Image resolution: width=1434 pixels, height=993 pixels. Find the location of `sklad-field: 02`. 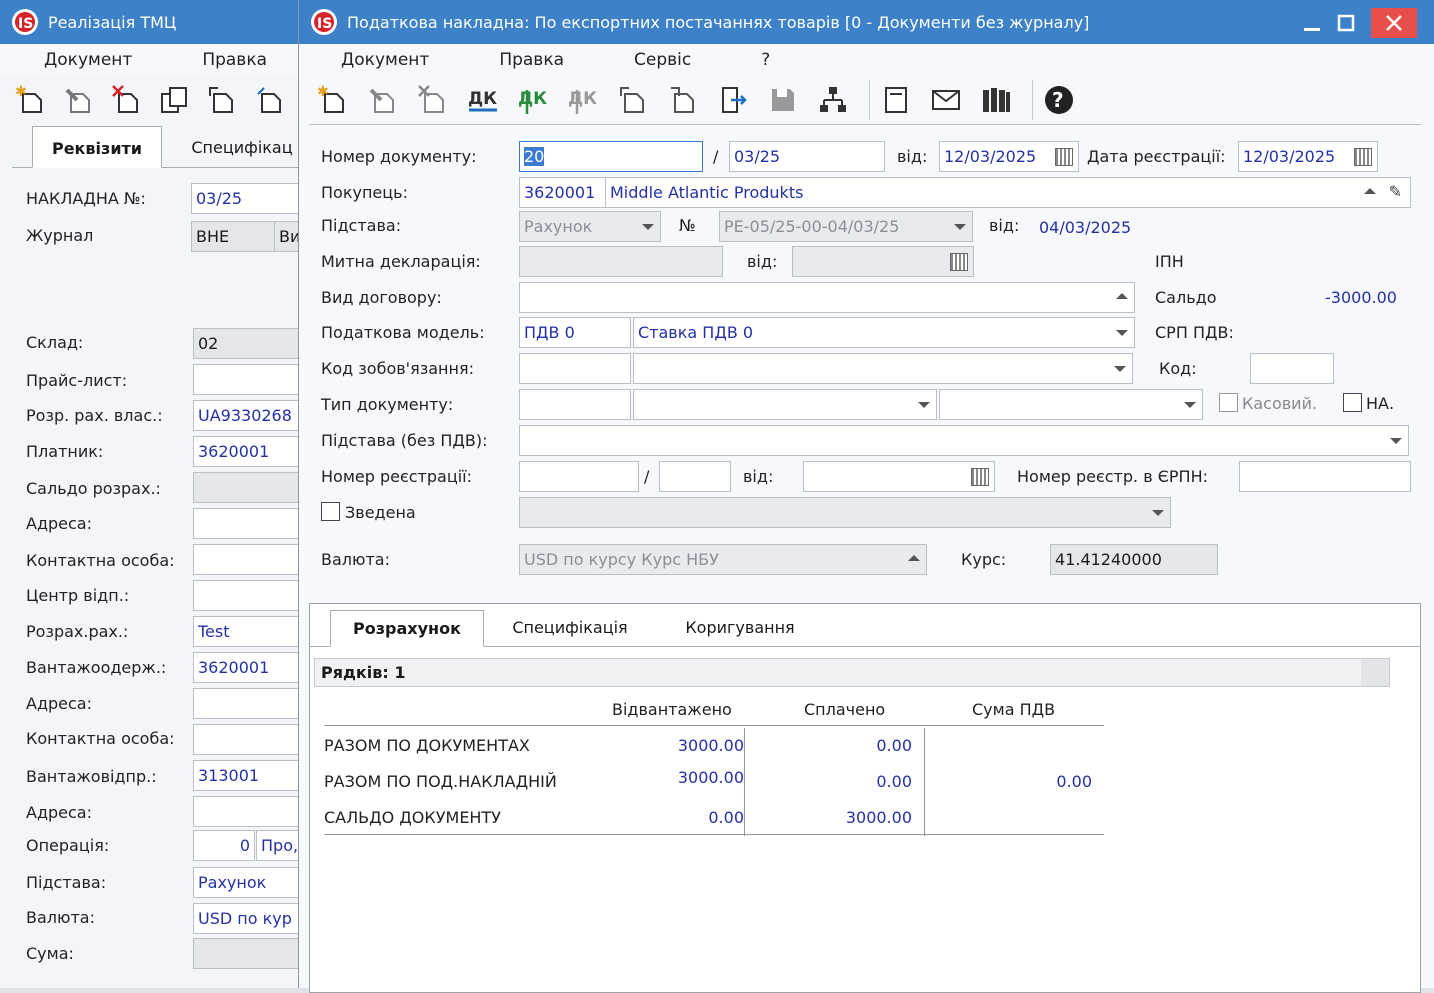

sklad-field: 02 is located at coordinates (246, 343).